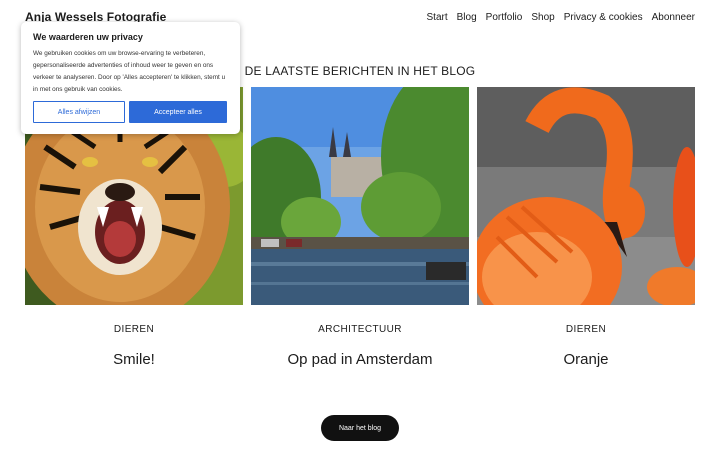  I want to click on post-title: Oranje, so click(585, 359).